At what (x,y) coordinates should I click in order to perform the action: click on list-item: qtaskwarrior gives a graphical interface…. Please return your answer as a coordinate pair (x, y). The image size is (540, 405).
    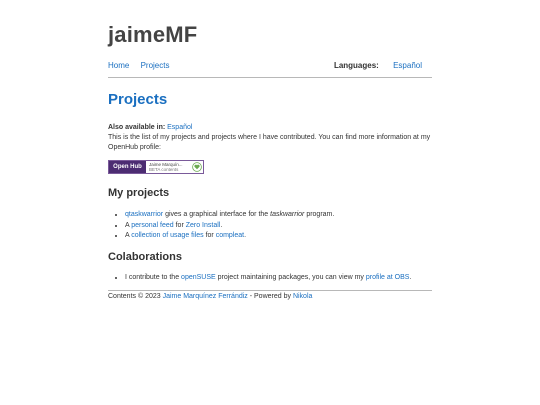
    Looking at the image, I should click on (278, 215).